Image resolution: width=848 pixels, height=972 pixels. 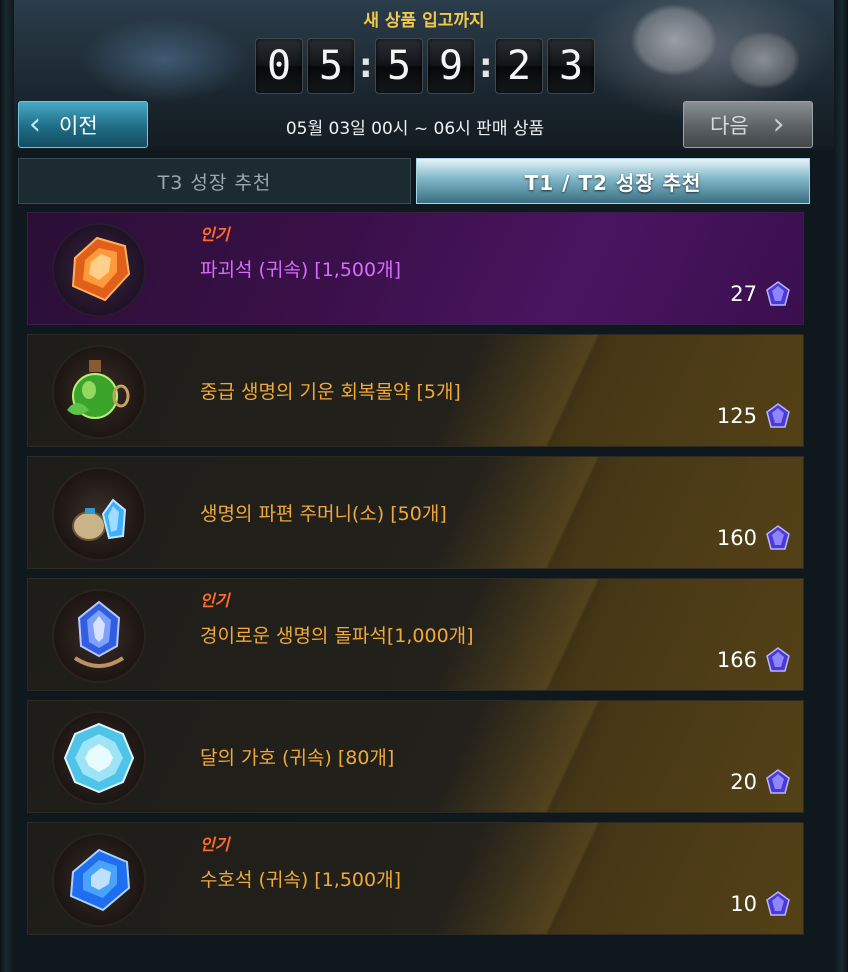 I want to click on product-item: 달의 가호 (귀속) [80개] 20, so click(x=415, y=756).